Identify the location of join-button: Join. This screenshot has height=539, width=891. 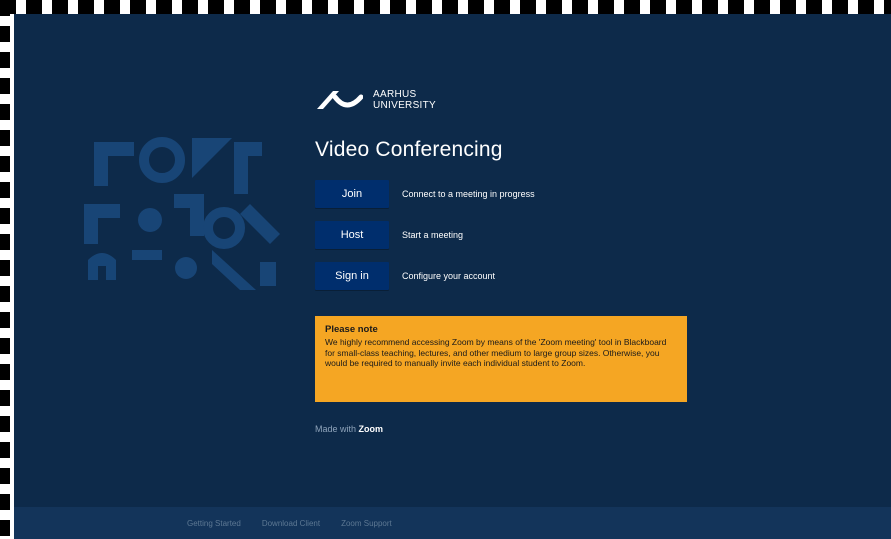
(352, 194).